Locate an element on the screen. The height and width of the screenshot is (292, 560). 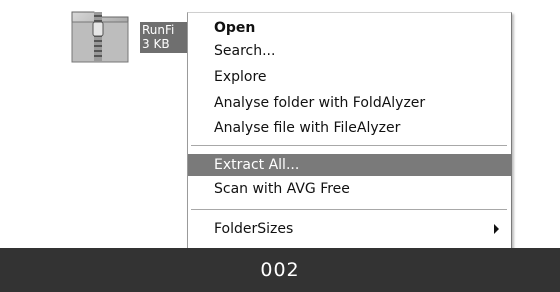
file-label: RunFi 3 KB is located at coordinates (165, 37).